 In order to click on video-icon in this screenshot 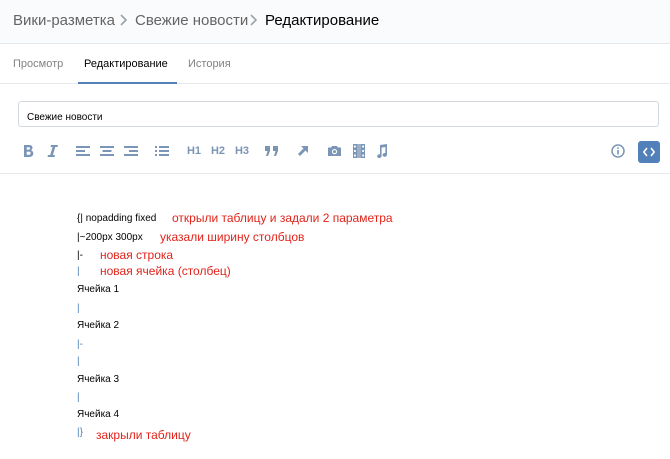, I will do `click(359, 151)`.